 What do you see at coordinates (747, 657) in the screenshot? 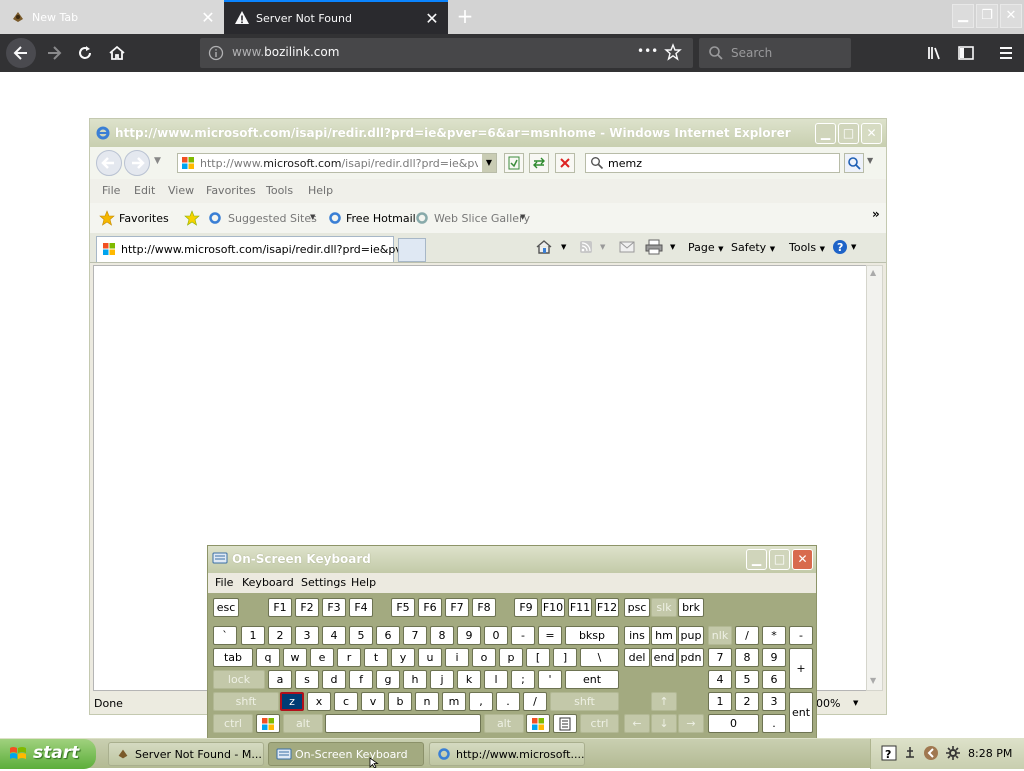
I see `key-numpad-8: 8` at bounding box center [747, 657].